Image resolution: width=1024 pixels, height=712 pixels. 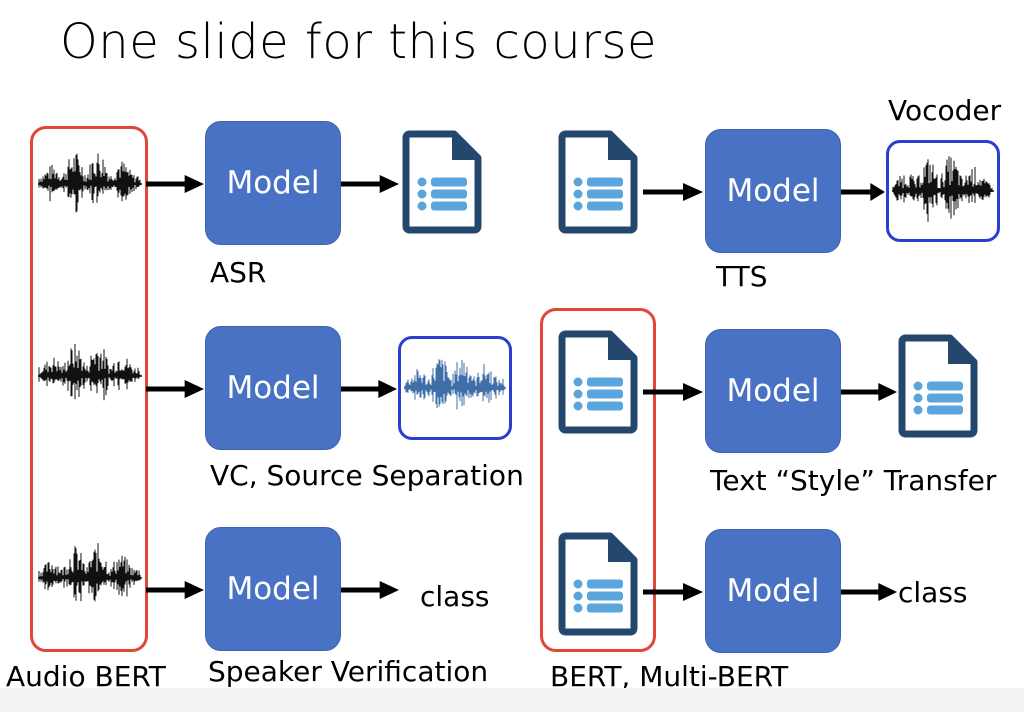 What do you see at coordinates (512, 700) in the screenshot?
I see `bottom-bar` at bounding box center [512, 700].